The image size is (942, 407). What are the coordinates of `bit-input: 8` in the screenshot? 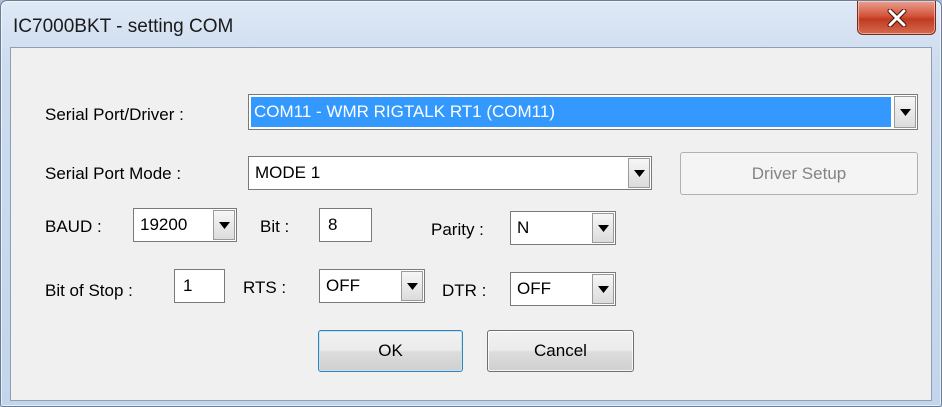 It's located at (345, 225).